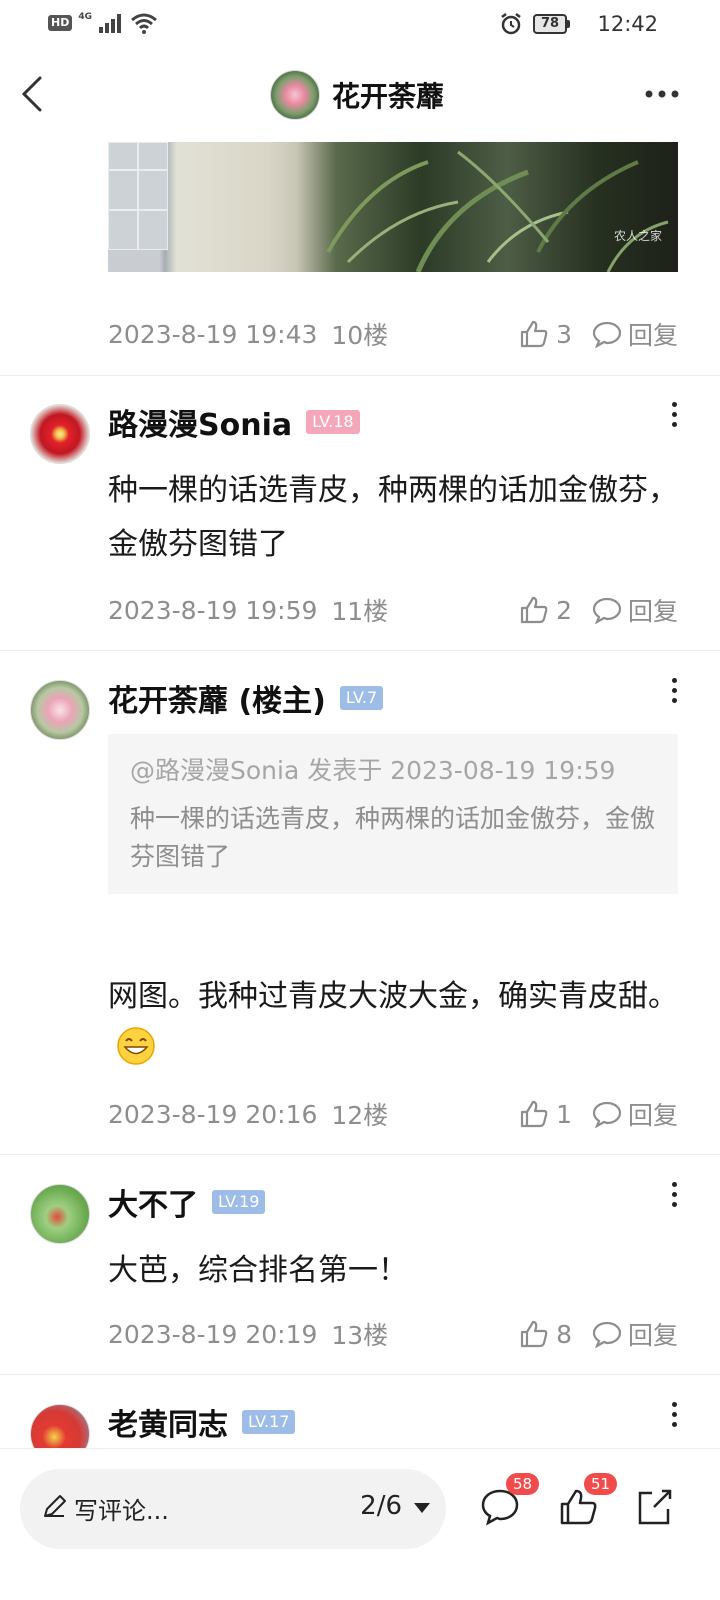 The image size is (720, 1600). What do you see at coordinates (144, 23) in the screenshot?
I see `wifi-icon` at bounding box center [144, 23].